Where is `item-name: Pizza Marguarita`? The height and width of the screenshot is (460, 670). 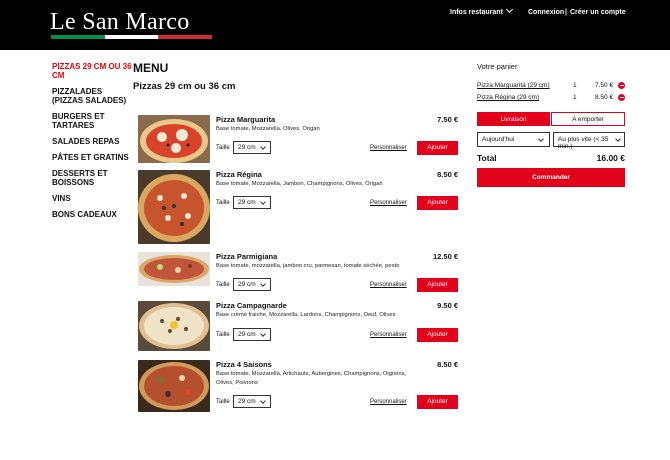
item-name: Pizza Marguarita is located at coordinates (246, 119).